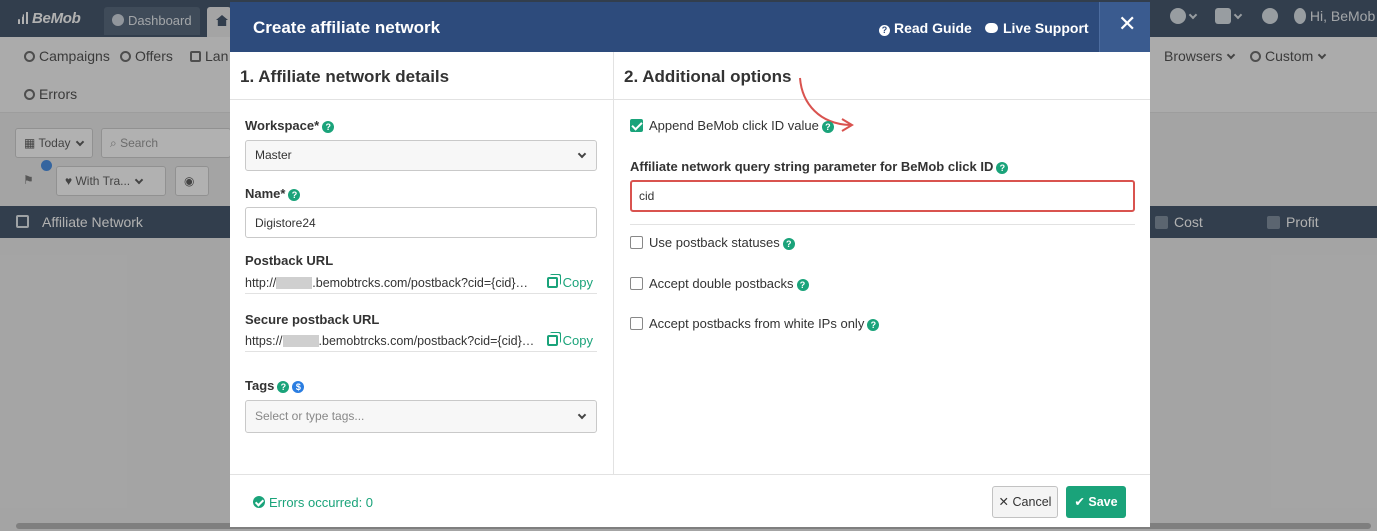 The height and width of the screenshot is (531, 1377). What do you see at coordinates (636, 242) in the screenshot?
I see `postback-statuses-checkbox` at bounding box center [636, 242].